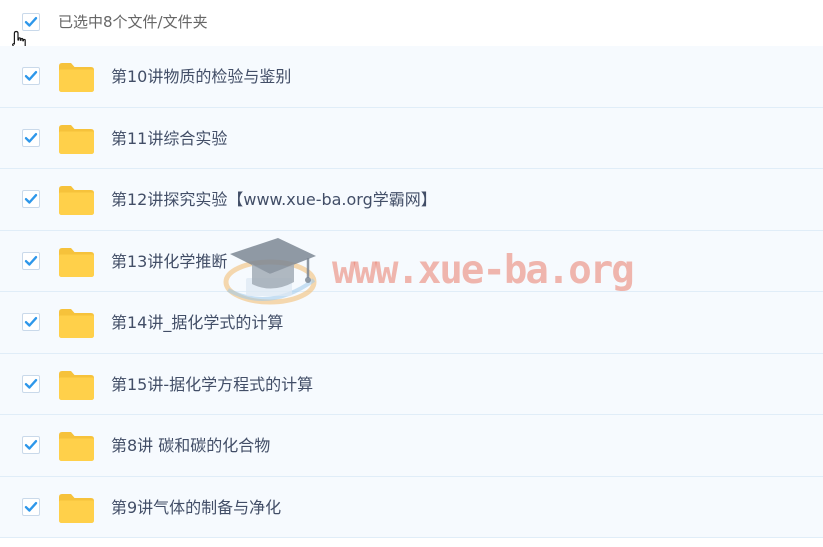  What do you see at coordinates (274, 200) in the screenshot?
I see `file-name: 第12讲探究实验【www.xue-ba.org学霸网】` at bounding box center [274, 200].